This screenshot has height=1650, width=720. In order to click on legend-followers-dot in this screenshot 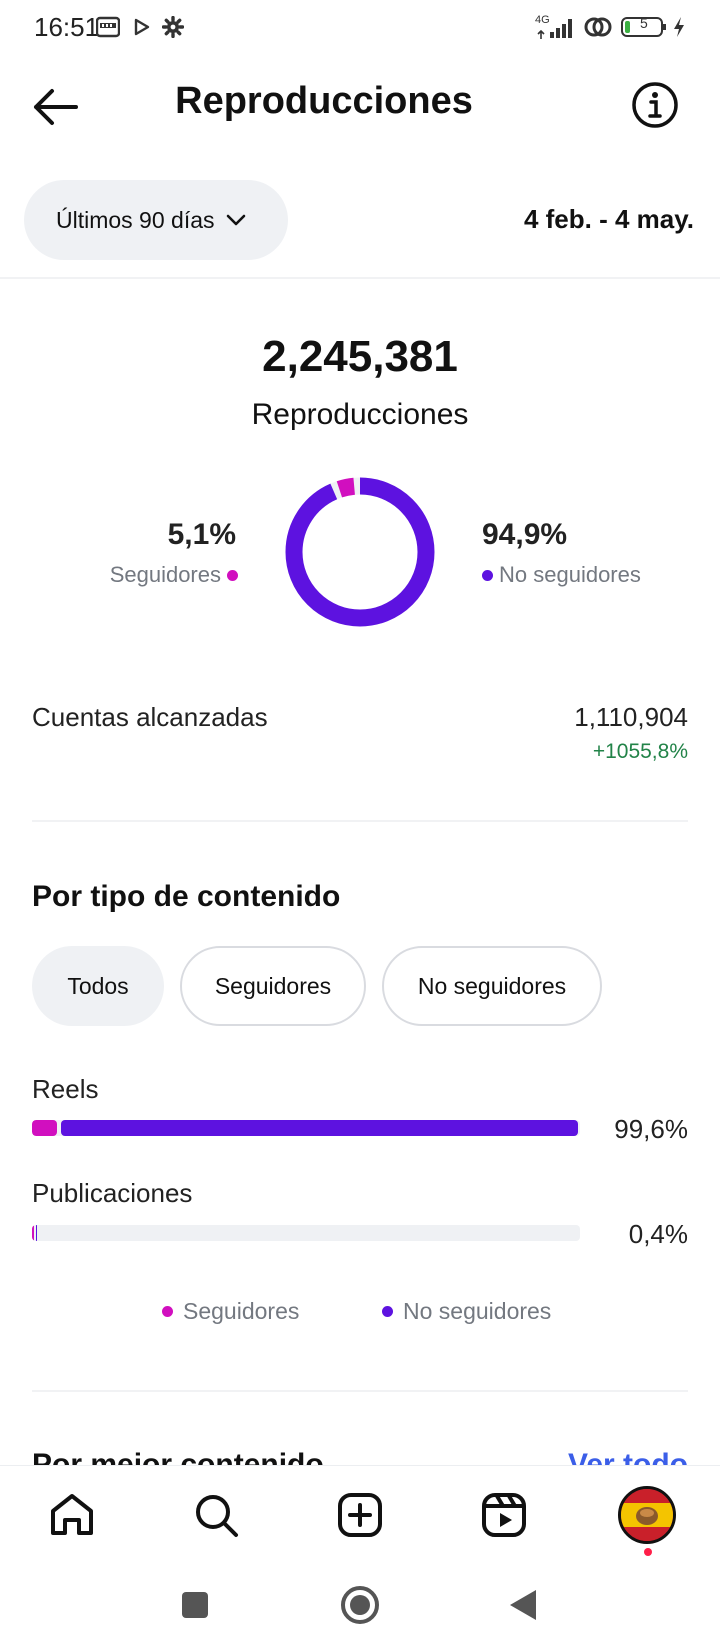, I will do `click(167, 1311)`.